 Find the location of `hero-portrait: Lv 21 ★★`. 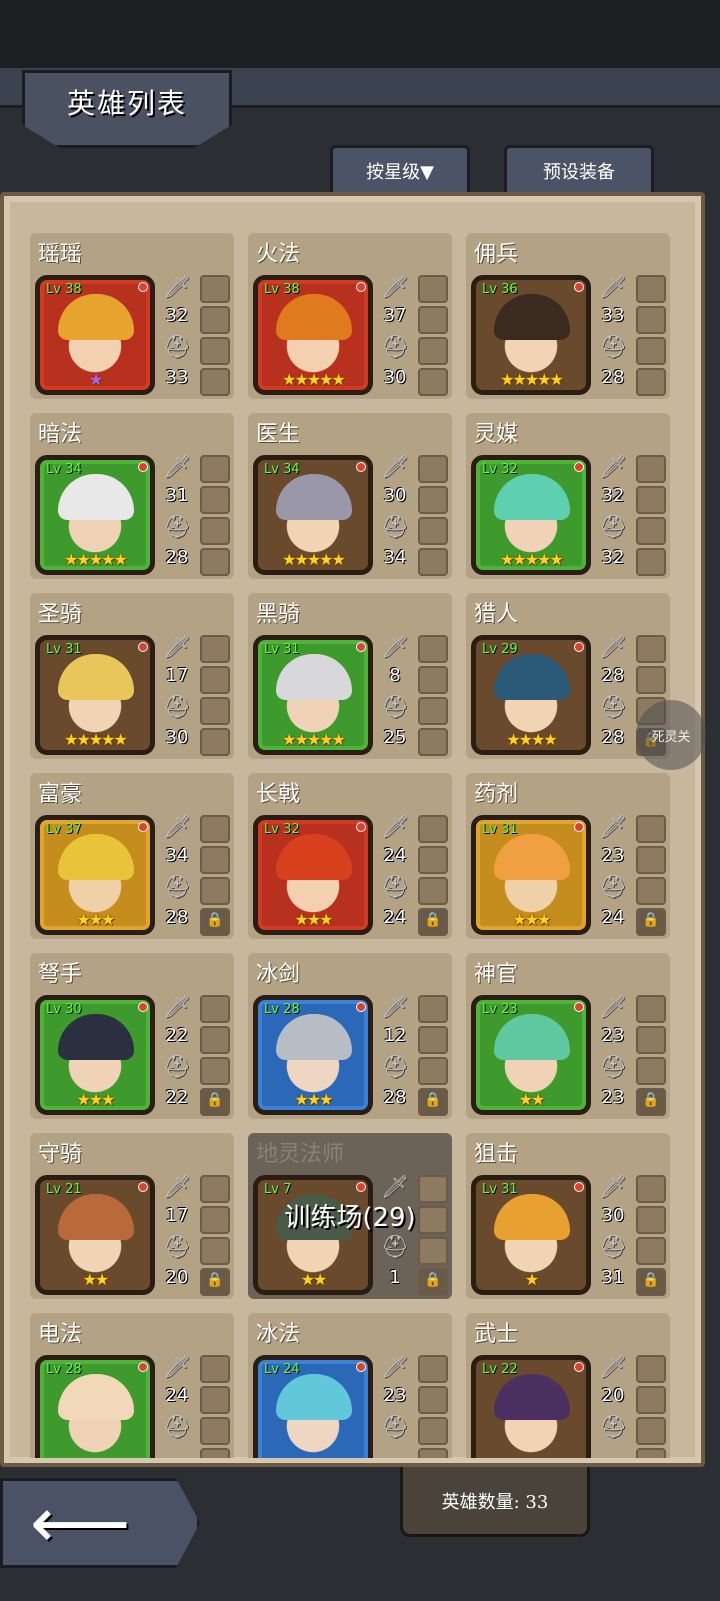

hero-portrait: Lv 21 ★★ is located at coordinates (95, 1235).